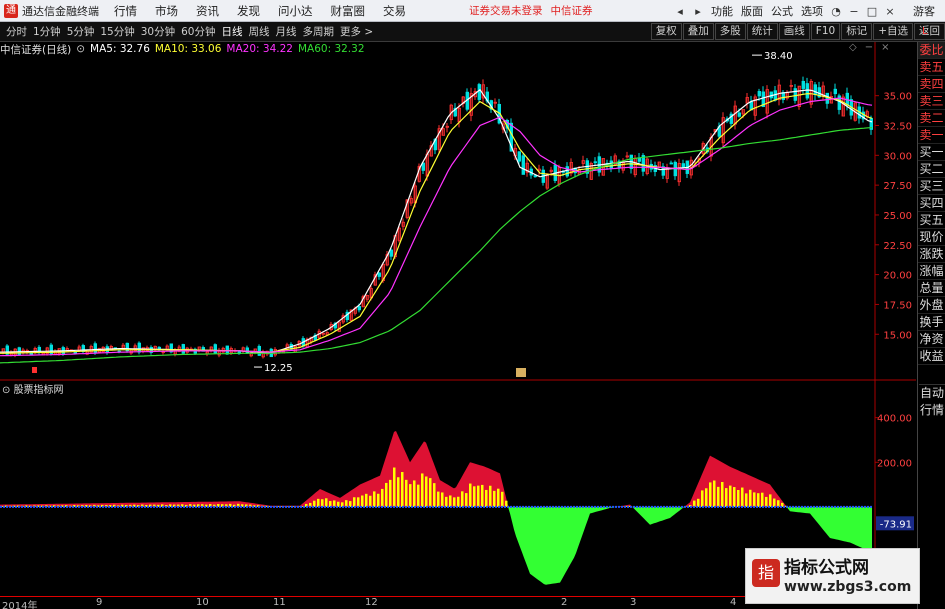 The height and width of the screenshot is (609, 945). Describe the element at coordinates (356, 31) in the screenshot. I see `period-tab-10: 更多 >` at that location.